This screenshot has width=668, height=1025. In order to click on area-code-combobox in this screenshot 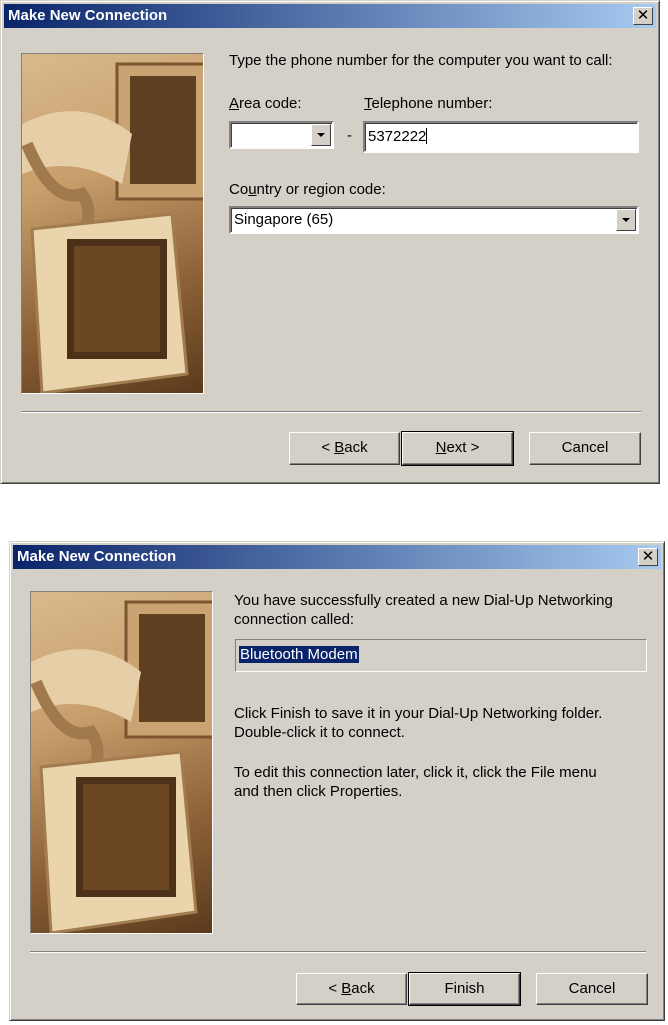, I will do `click(281, 135)`.